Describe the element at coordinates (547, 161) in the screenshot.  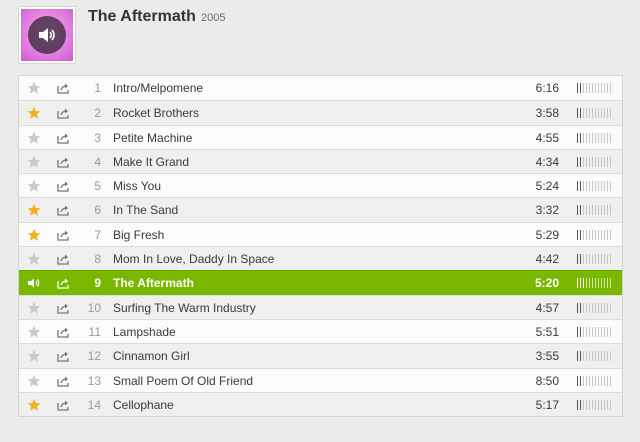
I see `track-duration: 4:34` at that location.